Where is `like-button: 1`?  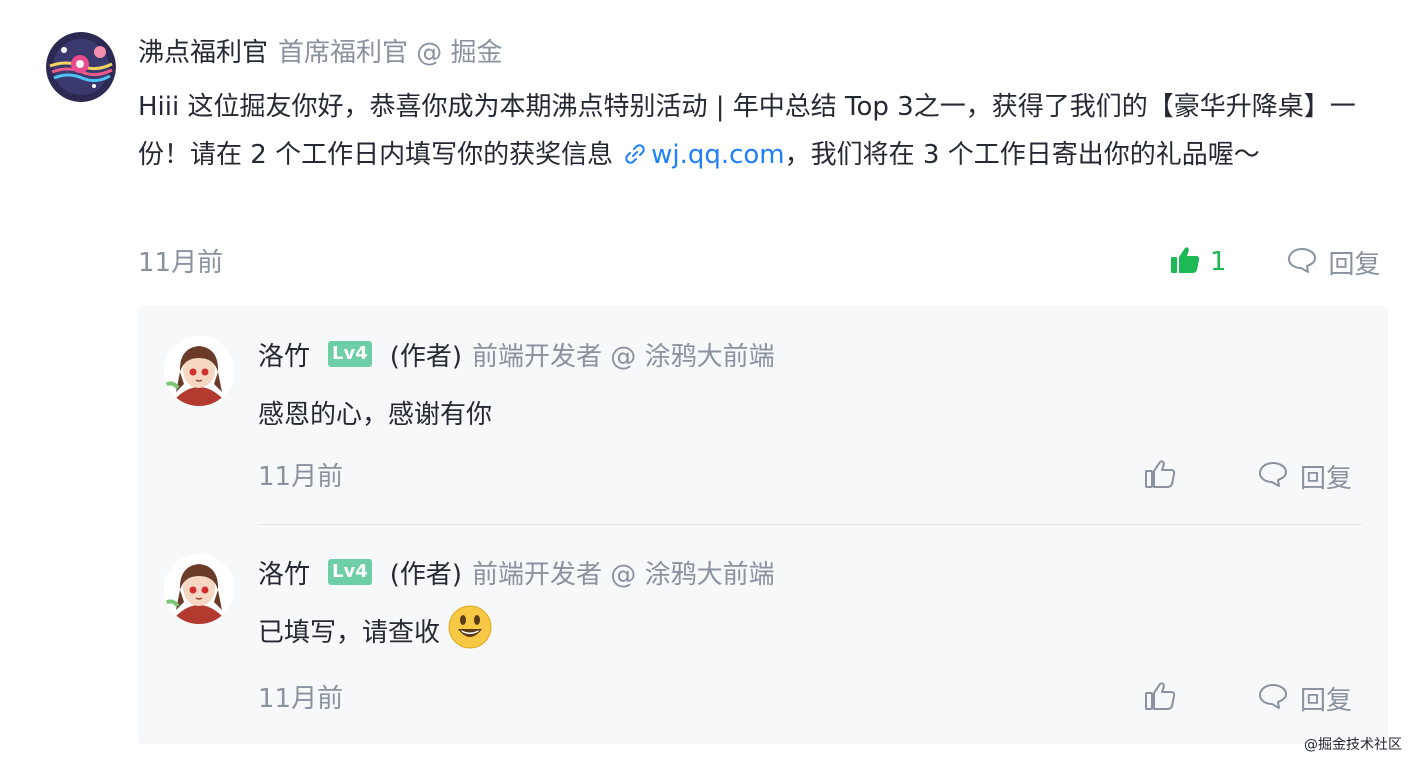 like-button: 1 is located at coordinates (1198, 262).